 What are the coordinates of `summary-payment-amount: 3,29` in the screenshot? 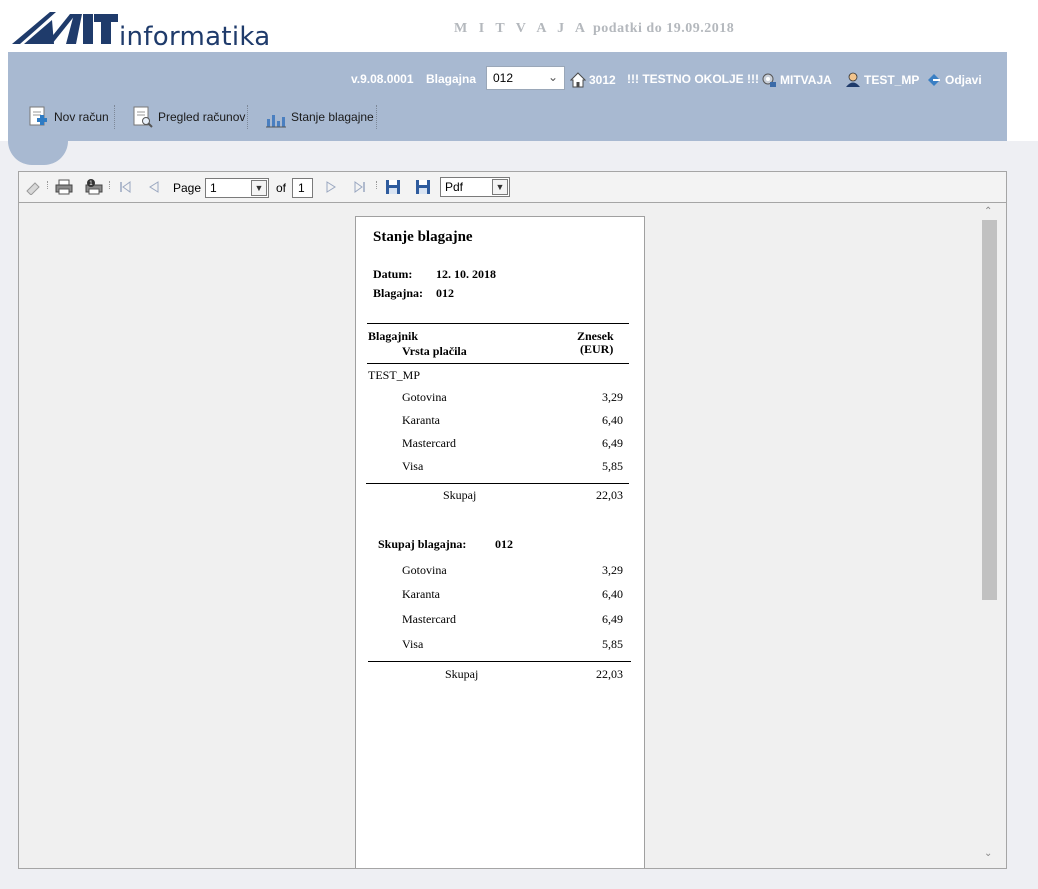 It's located at (612, 570).